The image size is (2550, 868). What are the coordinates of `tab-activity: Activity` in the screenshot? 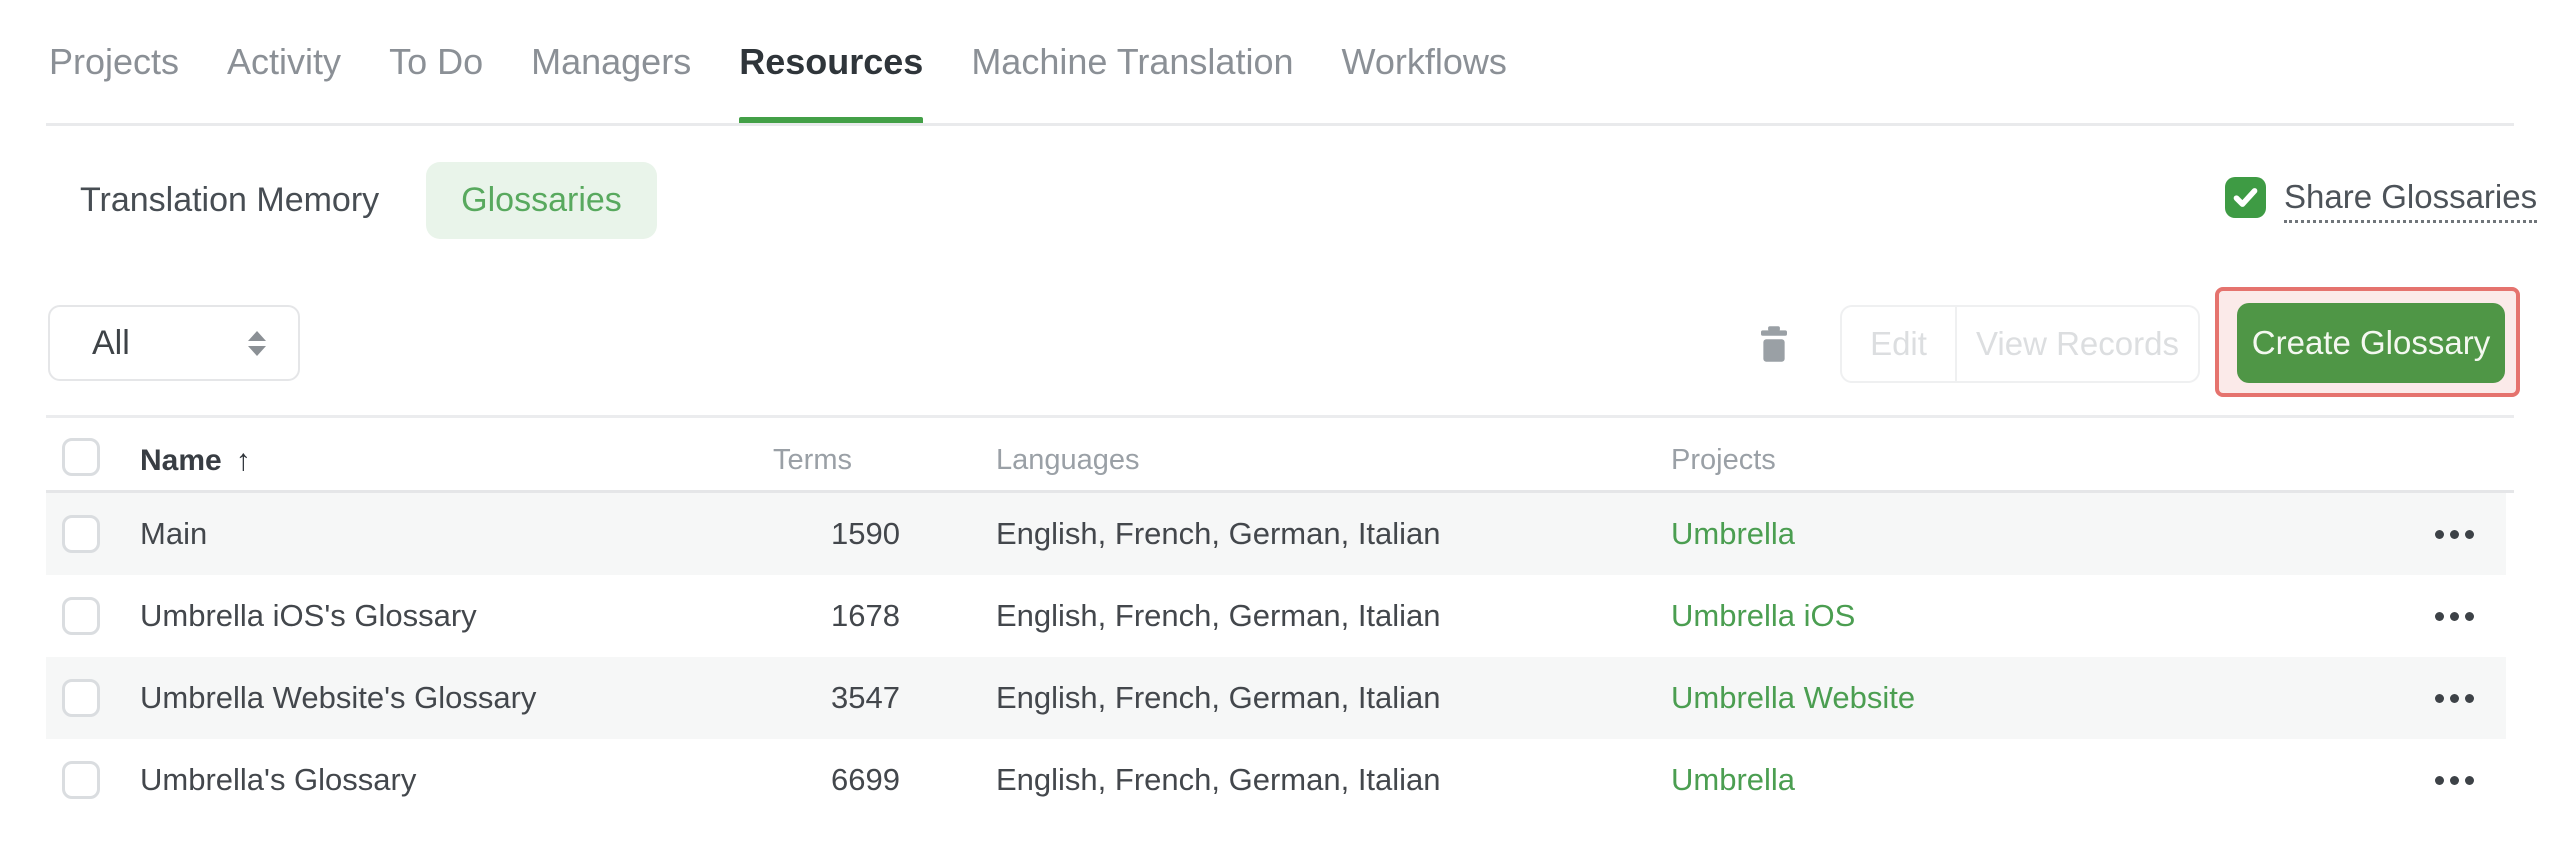 It's located at (284, 83).